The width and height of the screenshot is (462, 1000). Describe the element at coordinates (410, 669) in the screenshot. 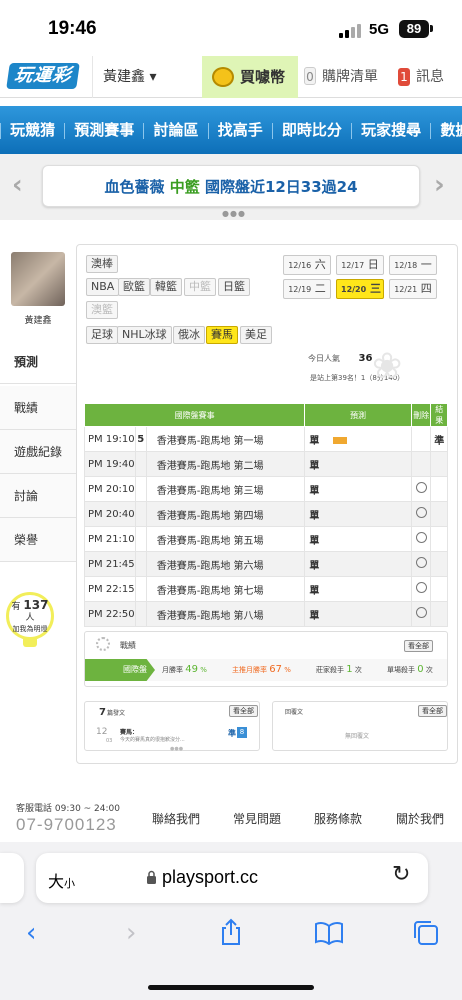

I see `stat-single-killer: 單場殺手 0 次` at that location.